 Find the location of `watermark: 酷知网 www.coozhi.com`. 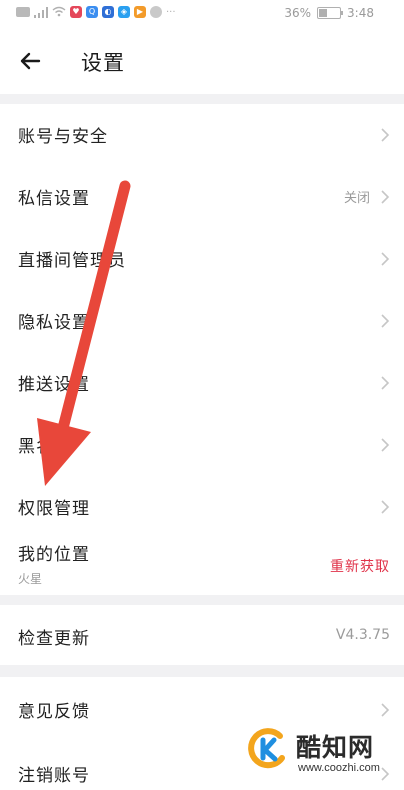

watermark: 酷知网 www.coozhi.com is located at coordinates (322, 754).